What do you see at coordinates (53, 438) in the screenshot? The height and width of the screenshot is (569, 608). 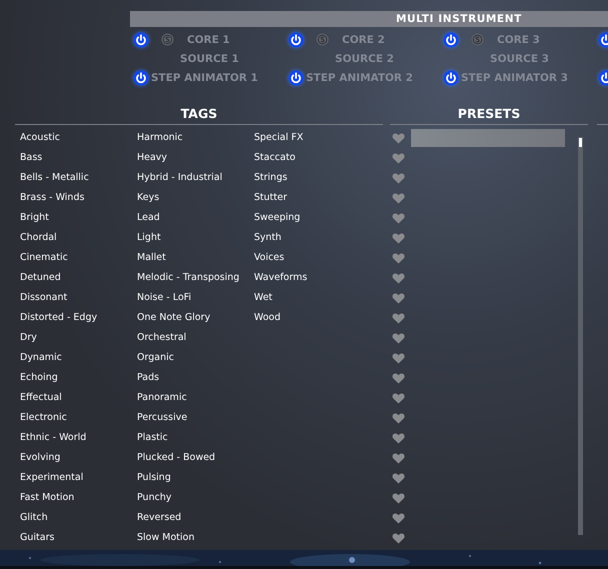 I see `tag-item: Ethnic - World` at bounding box center [53, 438].